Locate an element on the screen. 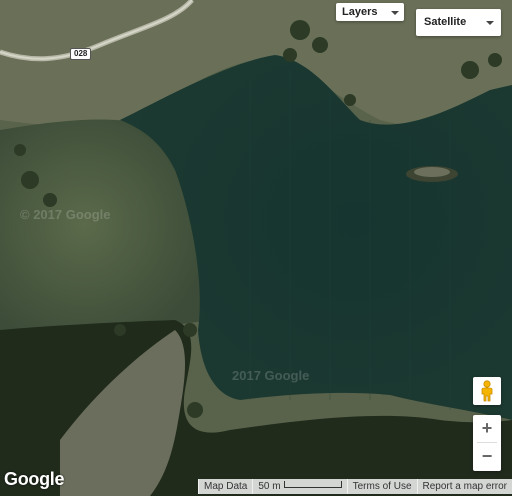 The height and width of the screenshot is (496, 512). layers-label: Layers is located at coordinates (360, 12).